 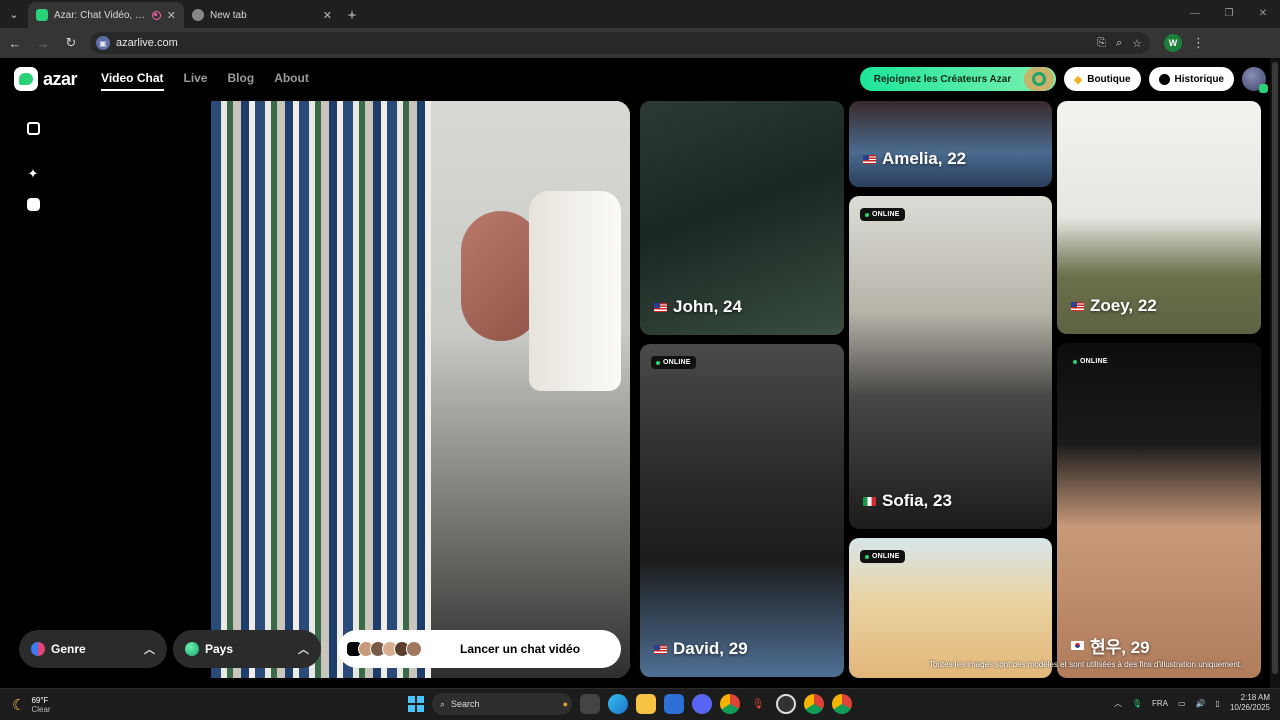 I want to click on profile-card-sofia: ONLINE Sofia, 23, so click(x=950, y=362).